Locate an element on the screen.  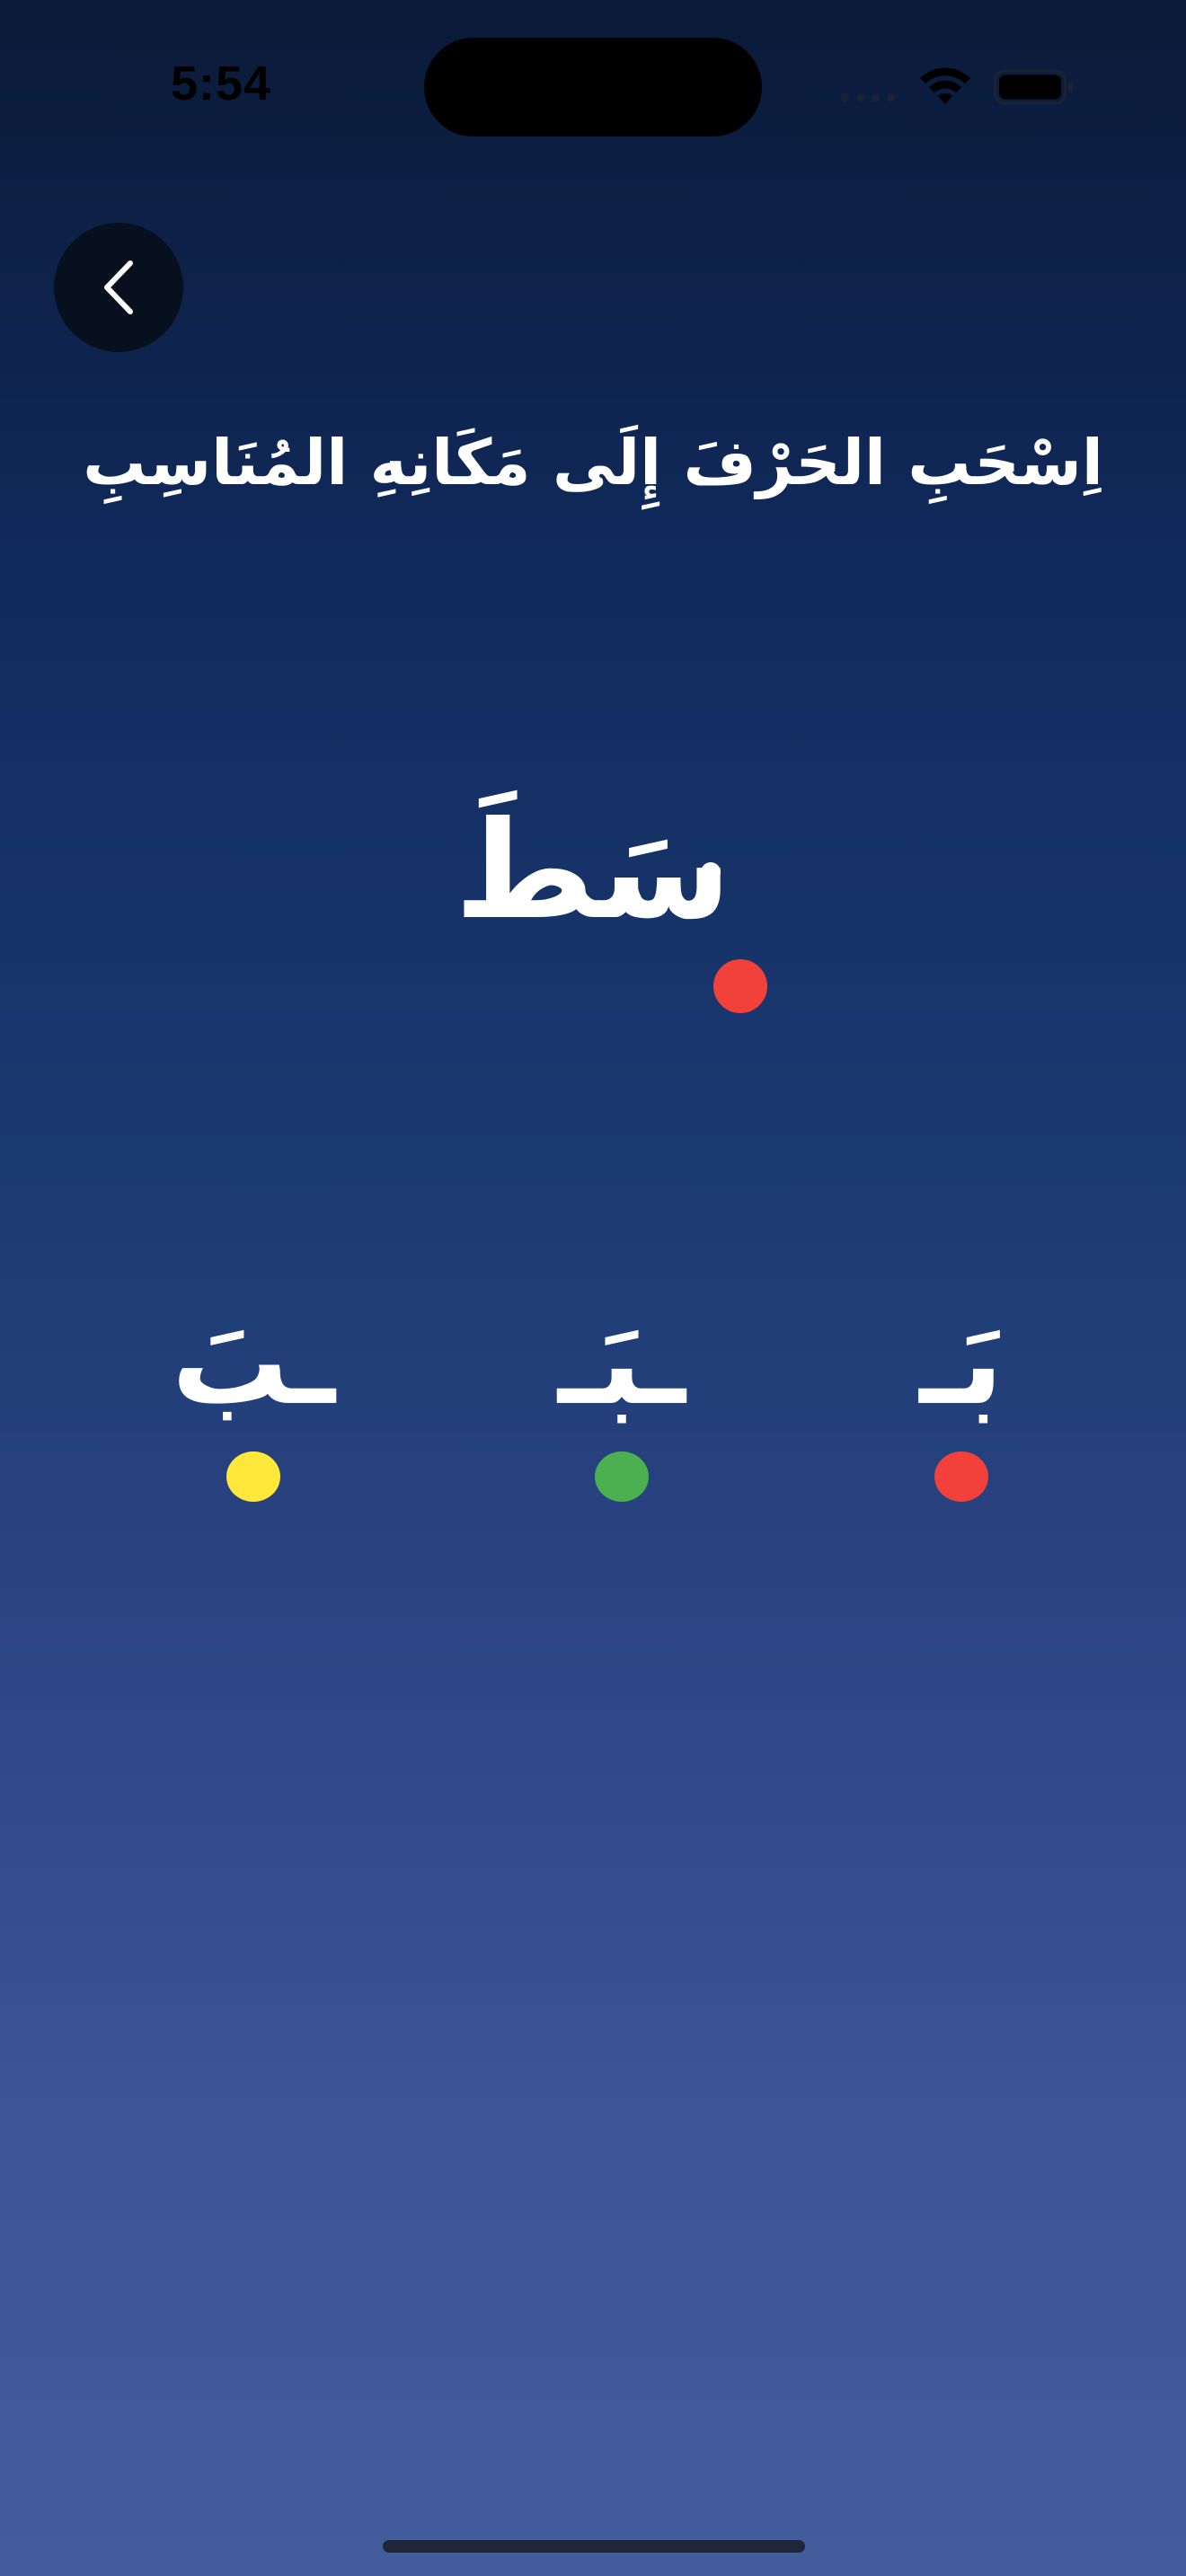
status-time: 5:54 is located at coordinates (221, 83).